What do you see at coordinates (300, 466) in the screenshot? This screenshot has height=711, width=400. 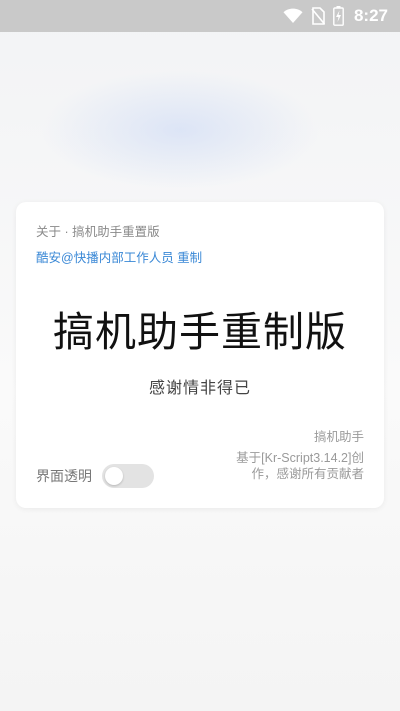 I see `credit-text: 基于[Kr-Script3.14.2]创作，感谢所有贡献者` at bounding box center [300, 466].